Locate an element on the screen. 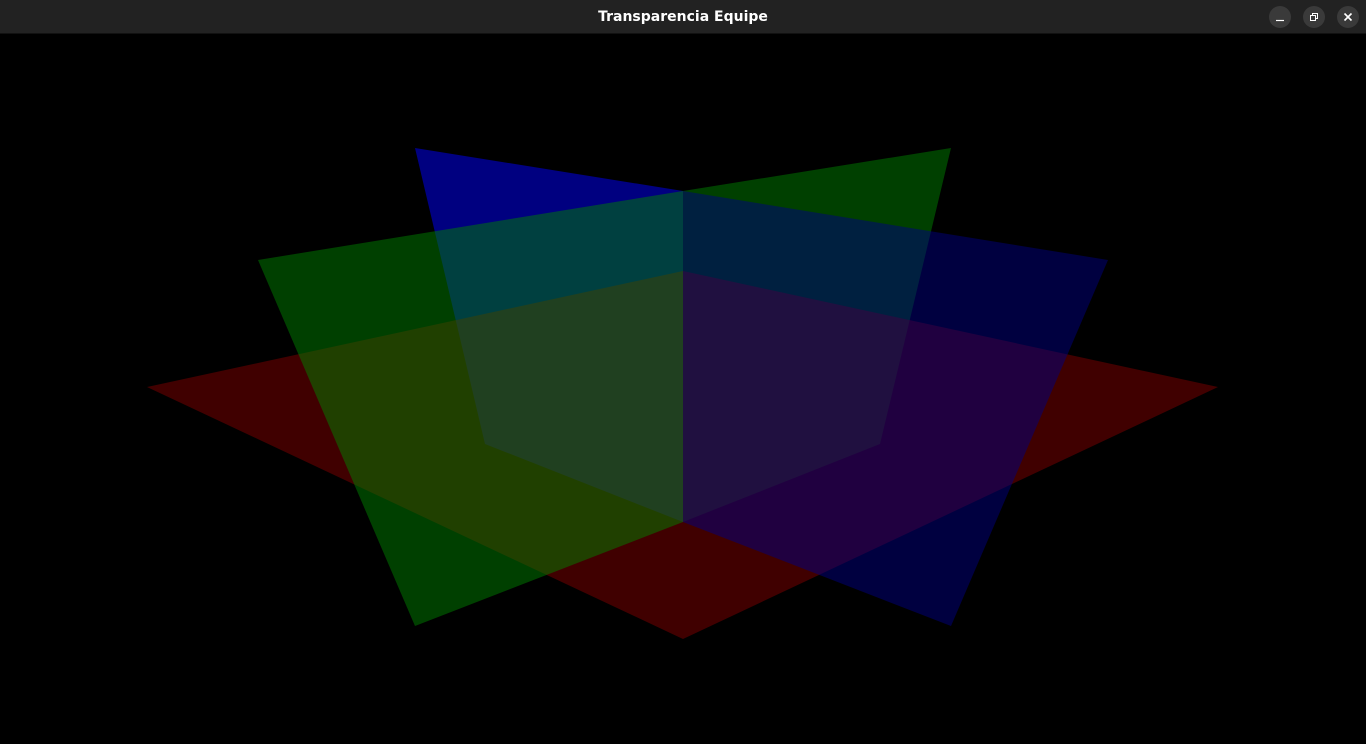 This screenshot has width=1366, height=744. window-title: Transparencia Equipe is located at coordinates (683, 17).